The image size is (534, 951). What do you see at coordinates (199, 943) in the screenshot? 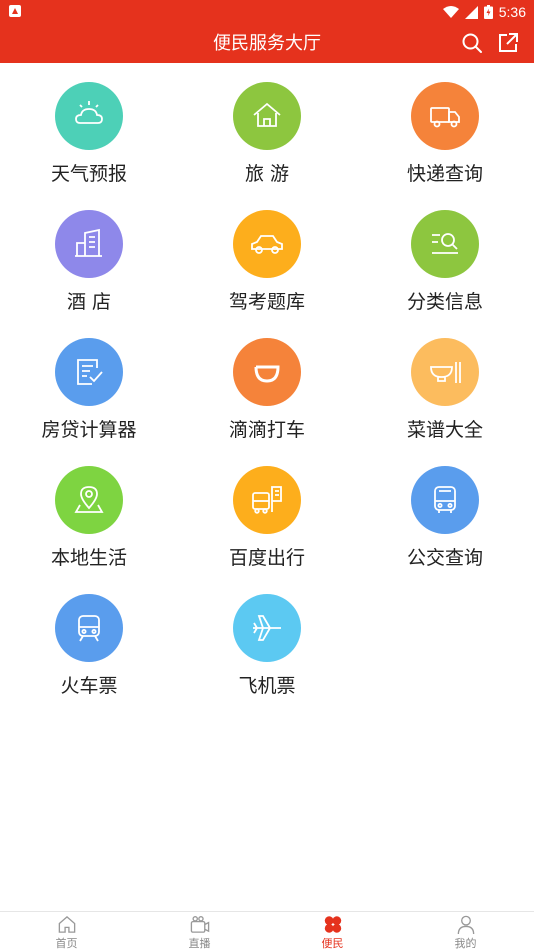
I see `tab-label: 直播` at bounding box center [199, 943].